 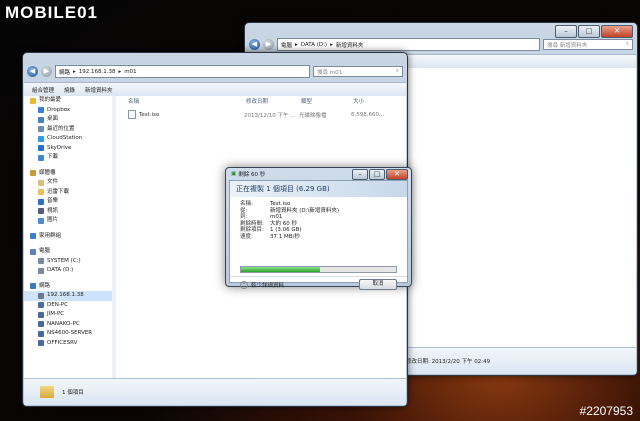 I want to click on sidebar-item: 音樂, so click(x=68, y=202).